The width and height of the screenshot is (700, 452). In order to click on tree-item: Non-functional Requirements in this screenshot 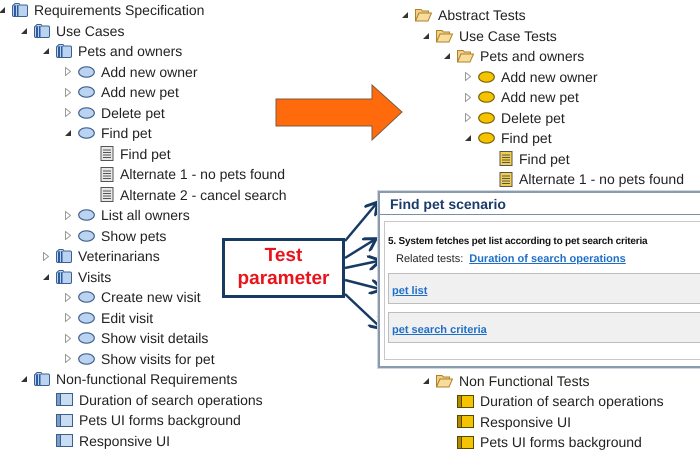, I will do `click(147, 379)`.